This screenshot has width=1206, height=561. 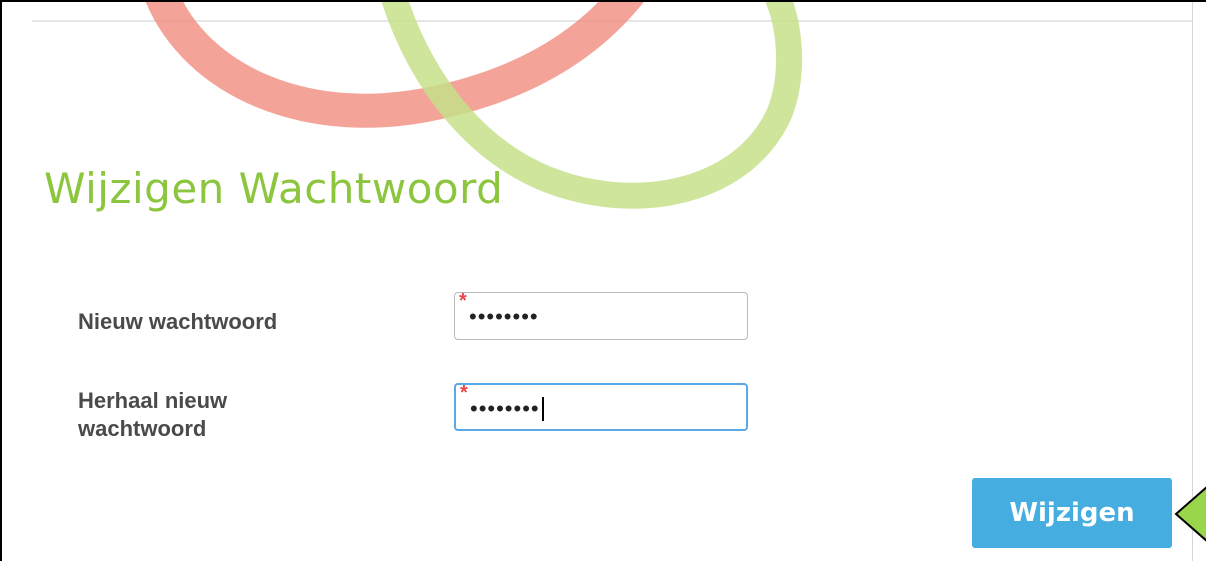 I want to click on repeat-password-value-wrap: ••••••••, so click(x=507, y=409).